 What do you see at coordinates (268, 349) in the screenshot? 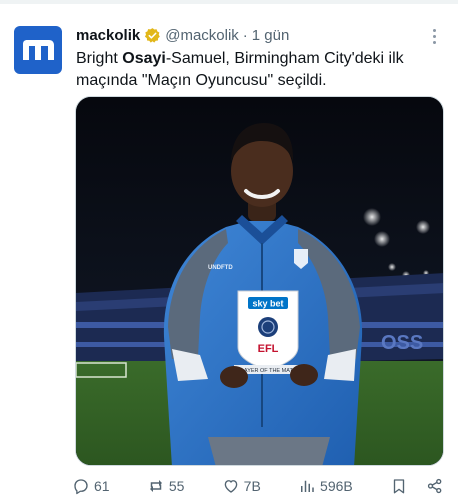
I see `league-badge-text: EFL` at bounding box center [268, 349].